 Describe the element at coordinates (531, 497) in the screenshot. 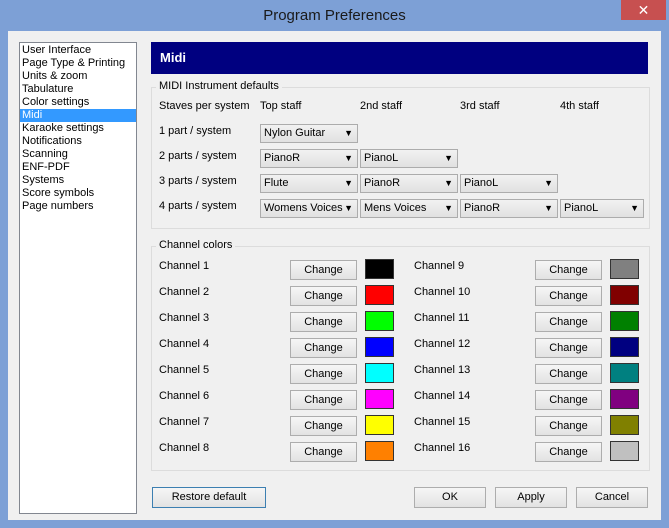

I see `apply-button: Apply` at that location.